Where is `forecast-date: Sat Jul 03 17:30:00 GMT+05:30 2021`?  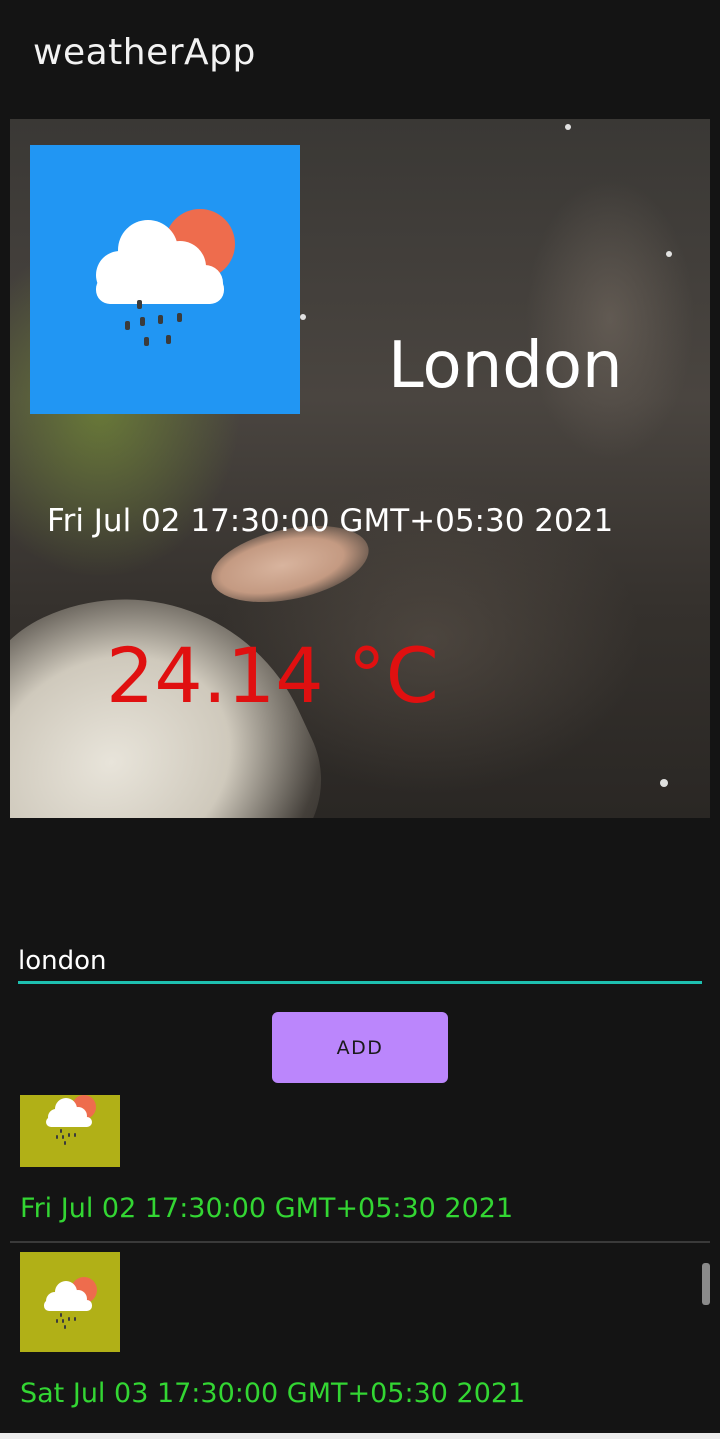
forecast-date: Sat Jul 03 17:30:00 GMT+05:30 2021 is located at coordinates (273, 1393).